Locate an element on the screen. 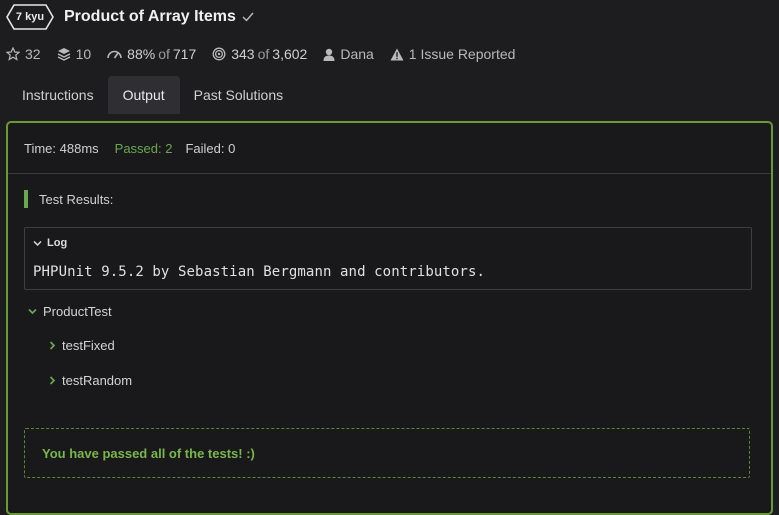 The width and height of the screenshot is (779, 515). completed-stat: 343 of 3,602 is located at coordinates (259, 54).